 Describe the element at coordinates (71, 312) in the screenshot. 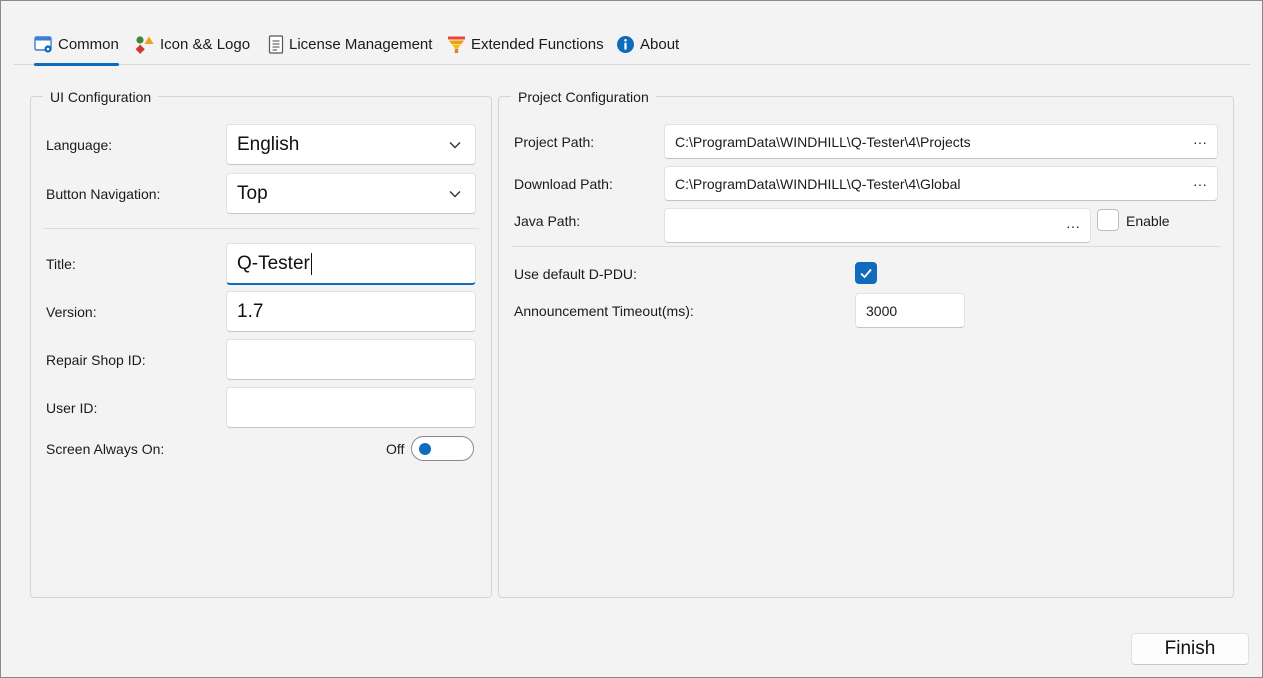

I see `version-label: Version:` at that location.